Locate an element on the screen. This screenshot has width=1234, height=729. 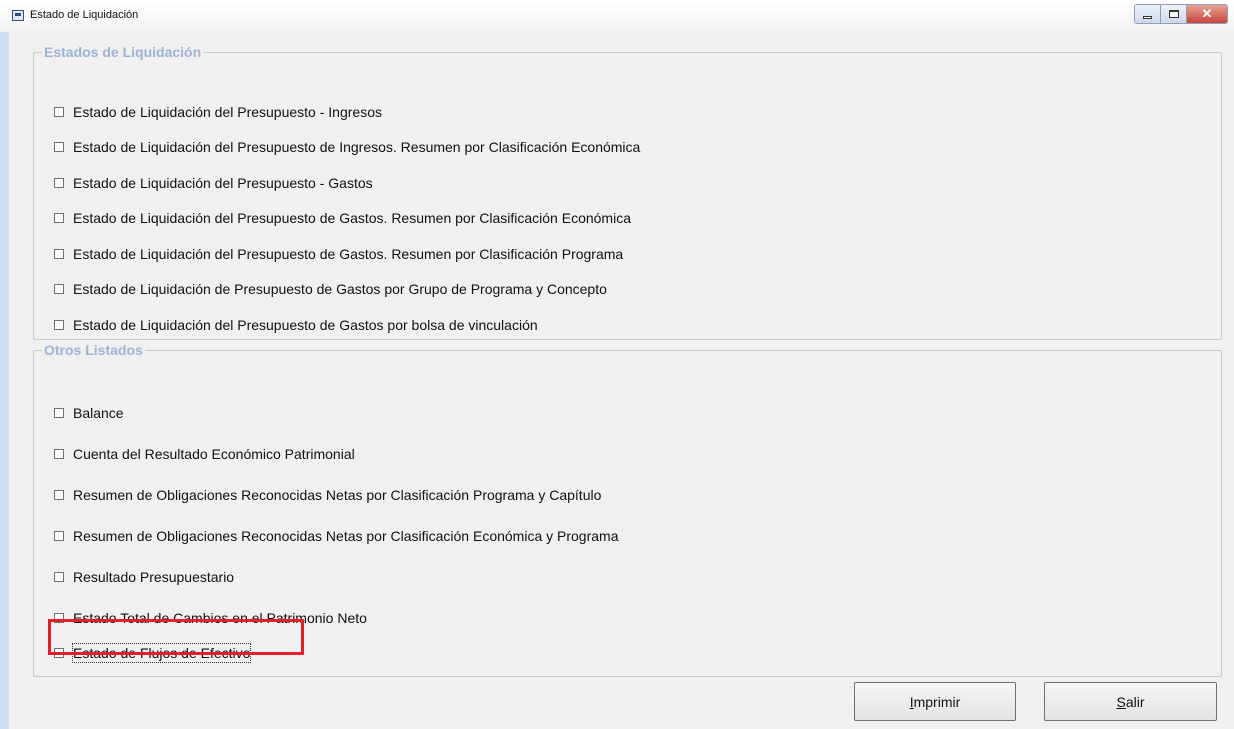
checkbox-balance: Balance is located at coordinates (89, 413).